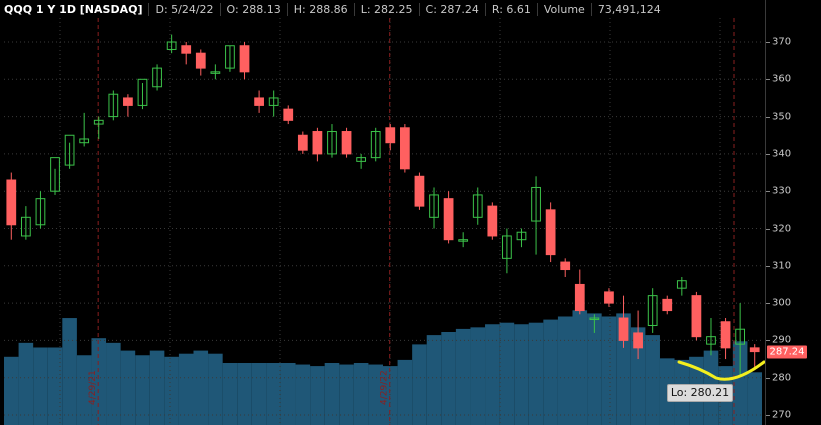 This screenshot has width=821, height=425. I want to click on date-readout: D: 5/24/22, so click(183, 9).